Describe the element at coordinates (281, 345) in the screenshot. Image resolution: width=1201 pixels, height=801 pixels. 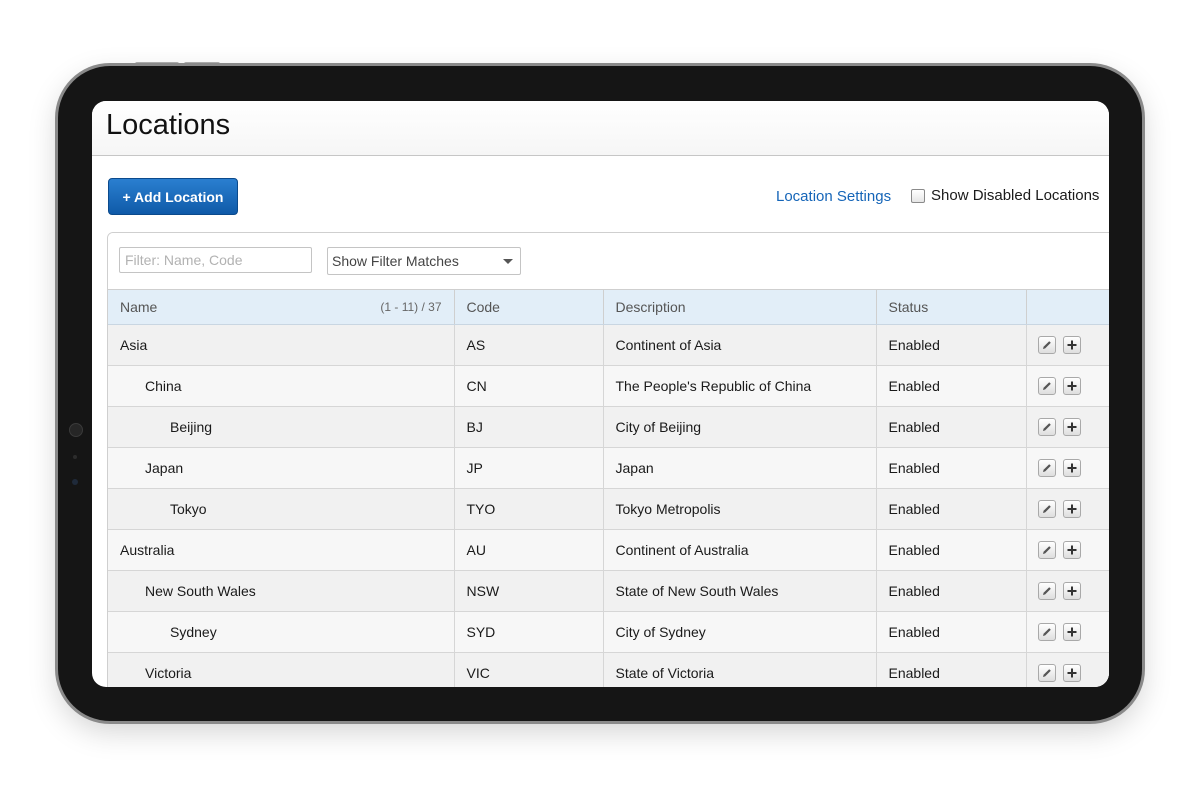
I see `location-name: Asia` at that location.